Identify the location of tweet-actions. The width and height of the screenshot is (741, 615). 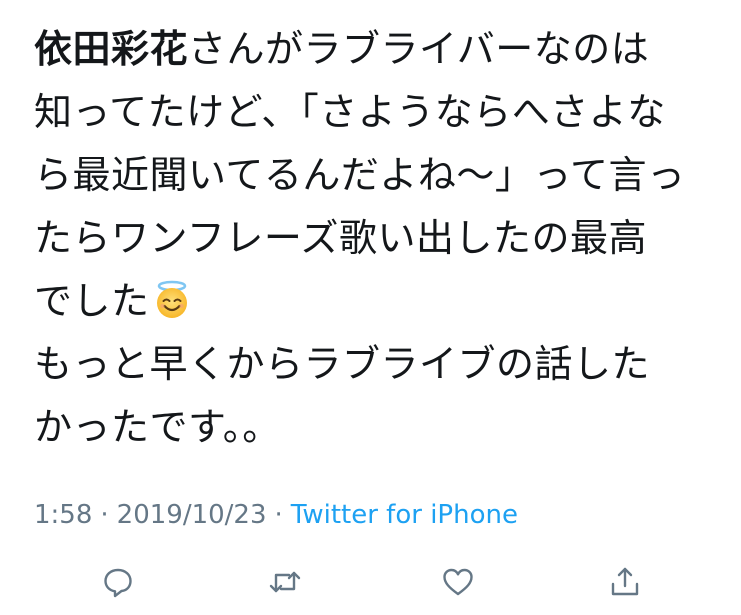
(370, 582).